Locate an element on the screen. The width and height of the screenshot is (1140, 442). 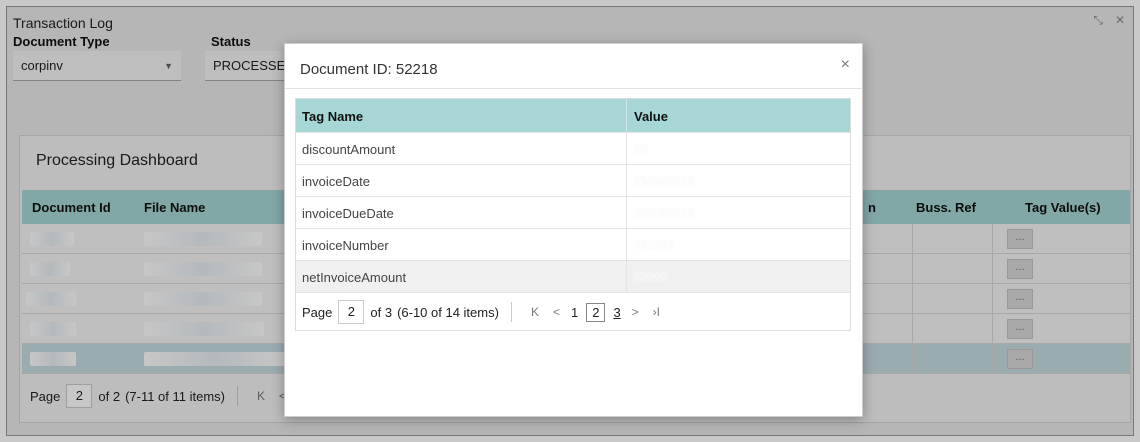
tag-value-cell: 10 is located at coordinates (641, 149).